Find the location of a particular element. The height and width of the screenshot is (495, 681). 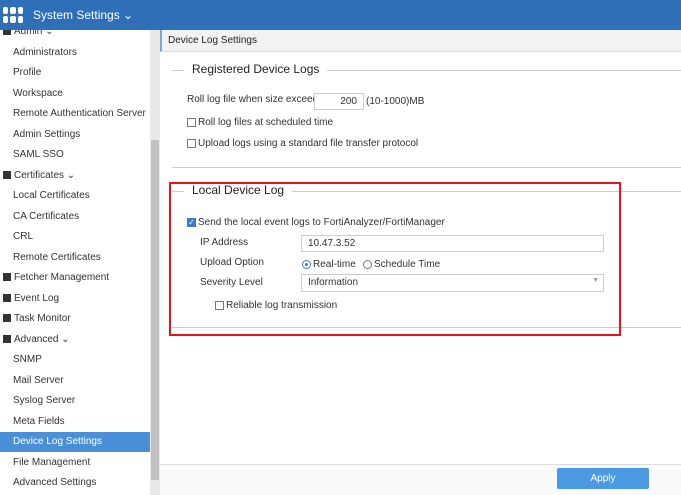

system-settings-menu: System Settings ⌄ is located at coordinates (83, 15).